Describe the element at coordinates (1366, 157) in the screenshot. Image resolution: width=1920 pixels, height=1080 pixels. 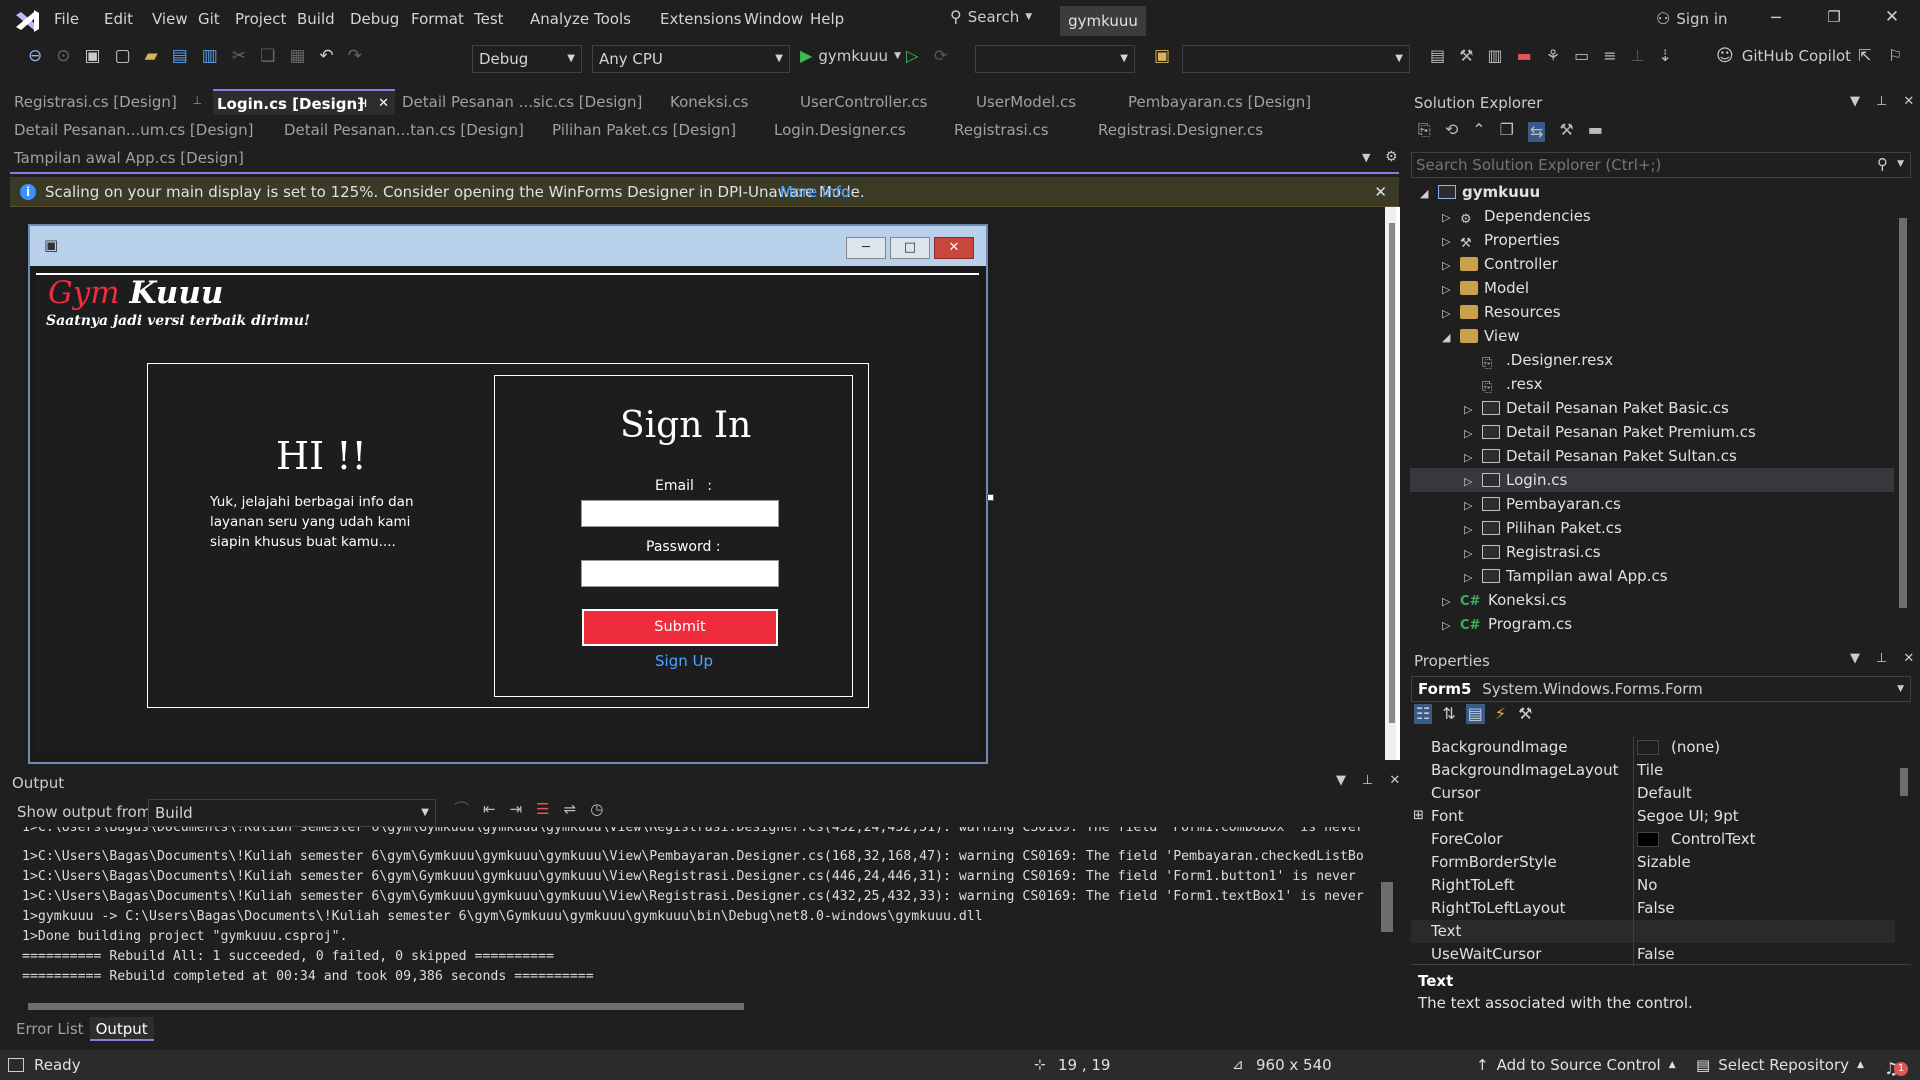
I see `tab-overflow-icon: ▼` at that location.